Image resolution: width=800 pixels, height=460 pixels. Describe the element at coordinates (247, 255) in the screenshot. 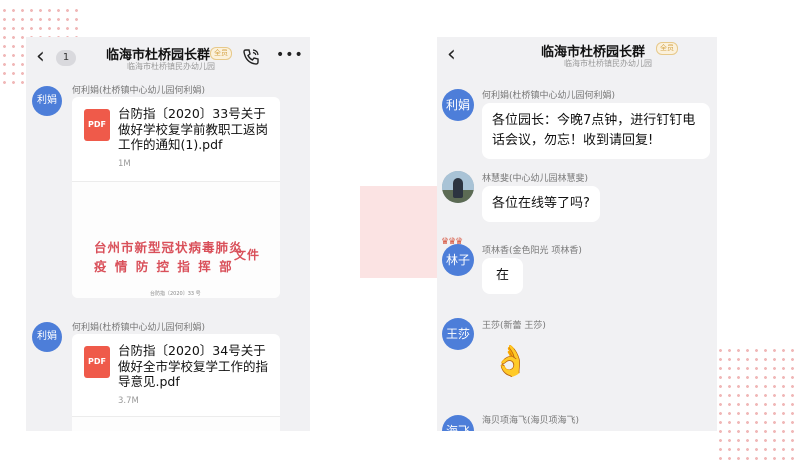

I see `preview-heading-suffix: 文件` at that location.